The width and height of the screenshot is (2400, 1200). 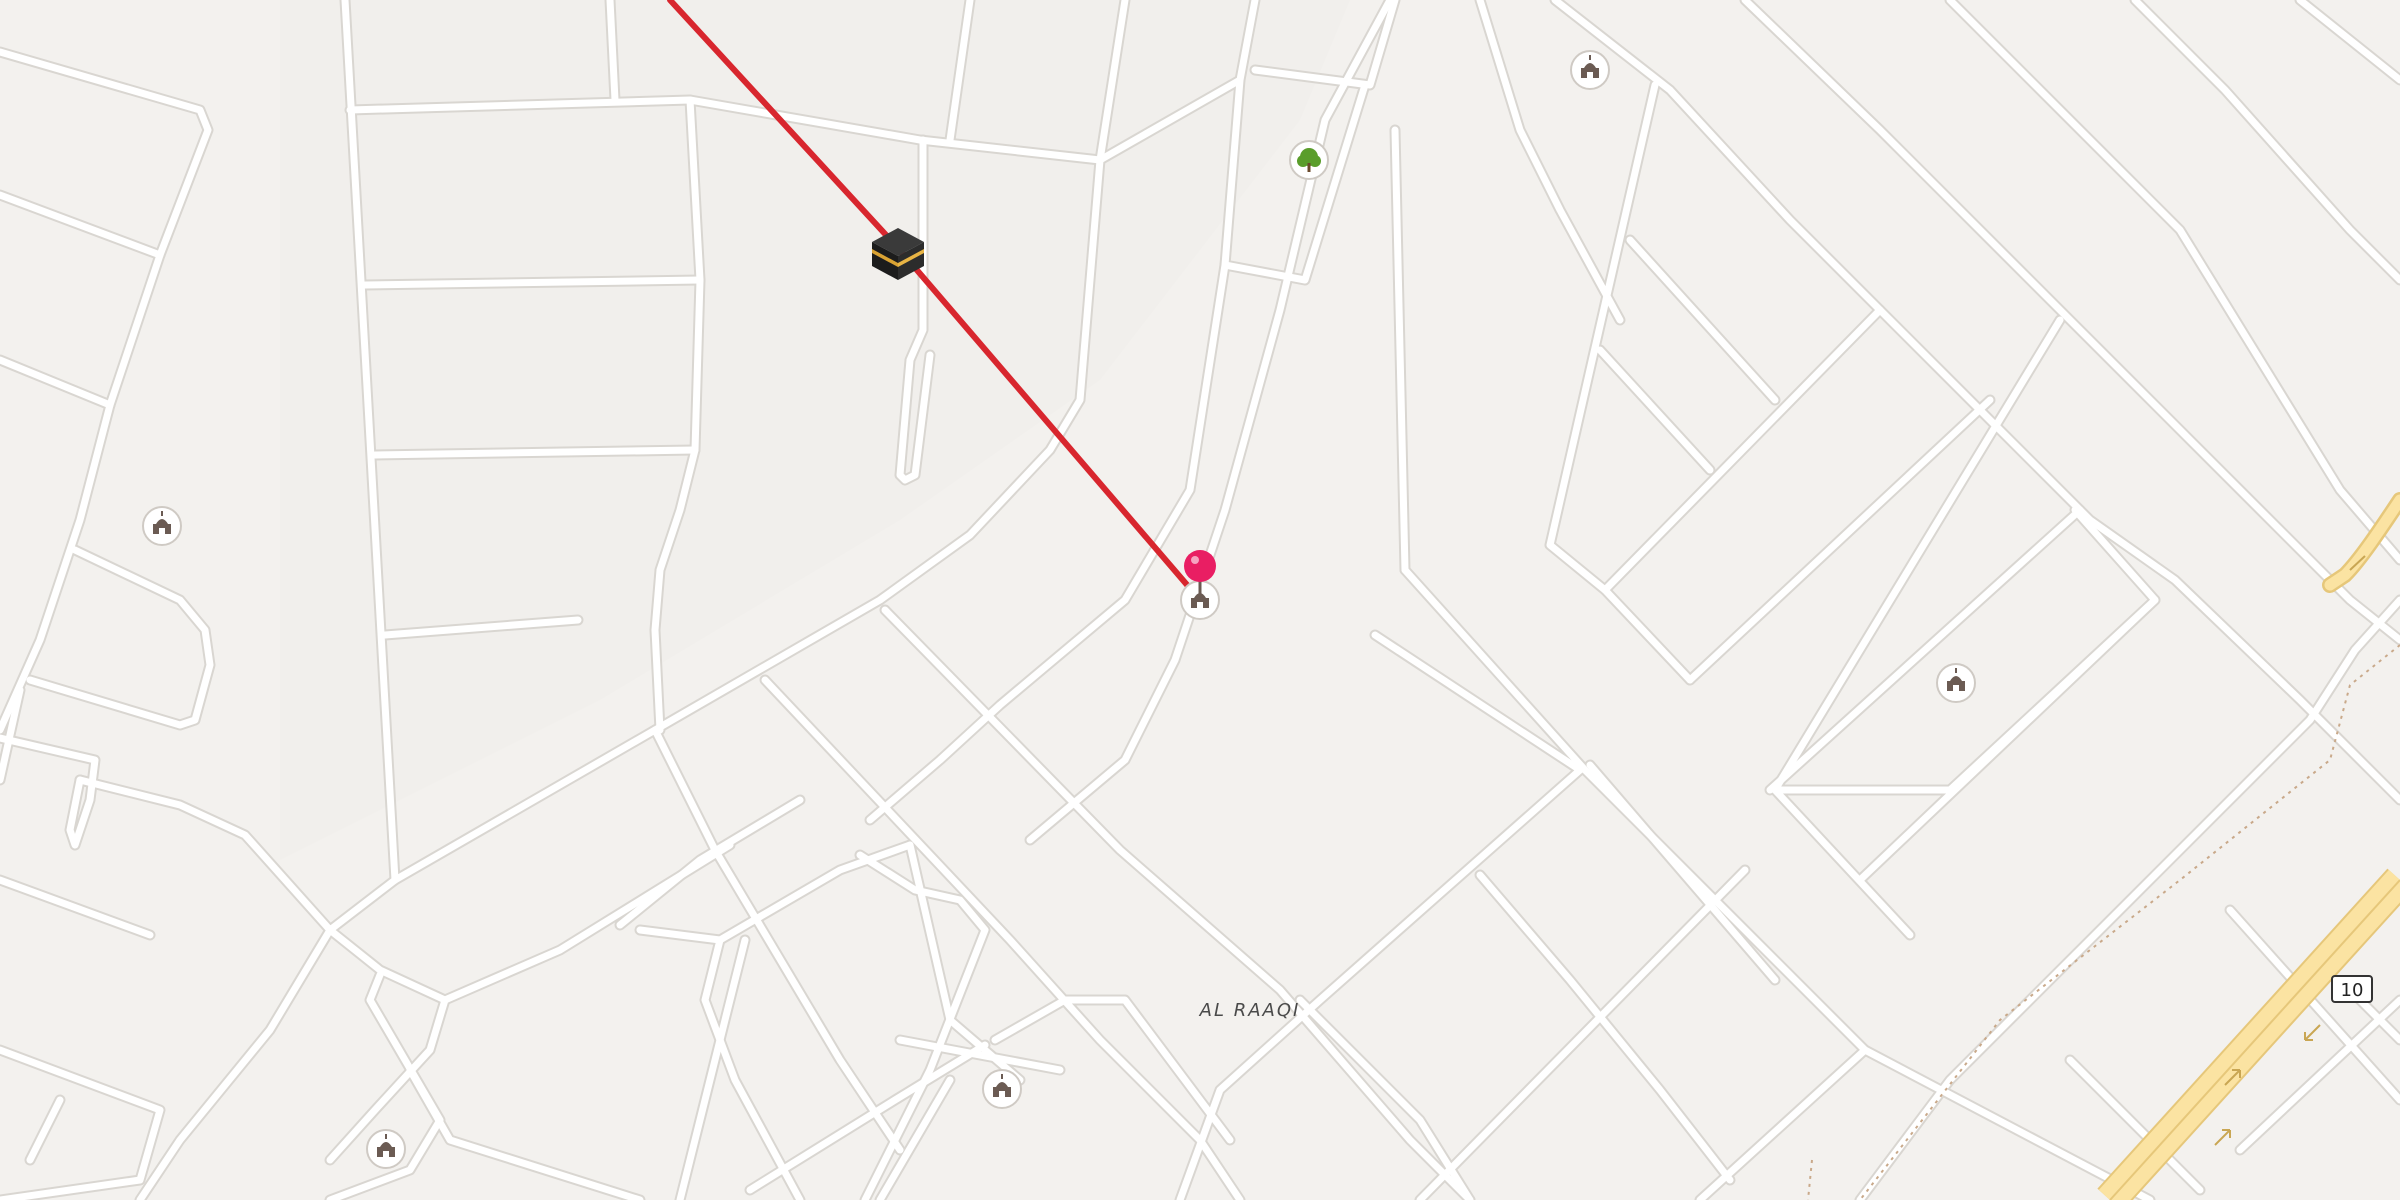 What do you see at coordinates (1250, 1010) in the screenshot?
I see `district-label: AL RAAQI` at bounding box center [1250, 1010].